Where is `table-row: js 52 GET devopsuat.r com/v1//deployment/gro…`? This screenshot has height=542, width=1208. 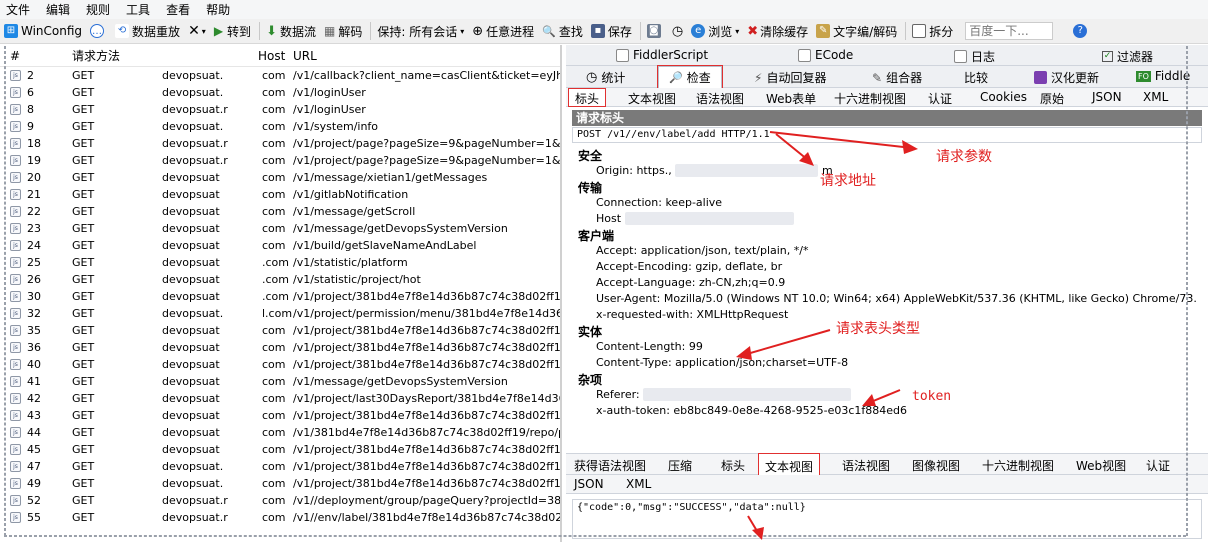 table-row: js 52 GET devopsuat.r com/v1//deployment/gro… is located at coordinates (280, 500).